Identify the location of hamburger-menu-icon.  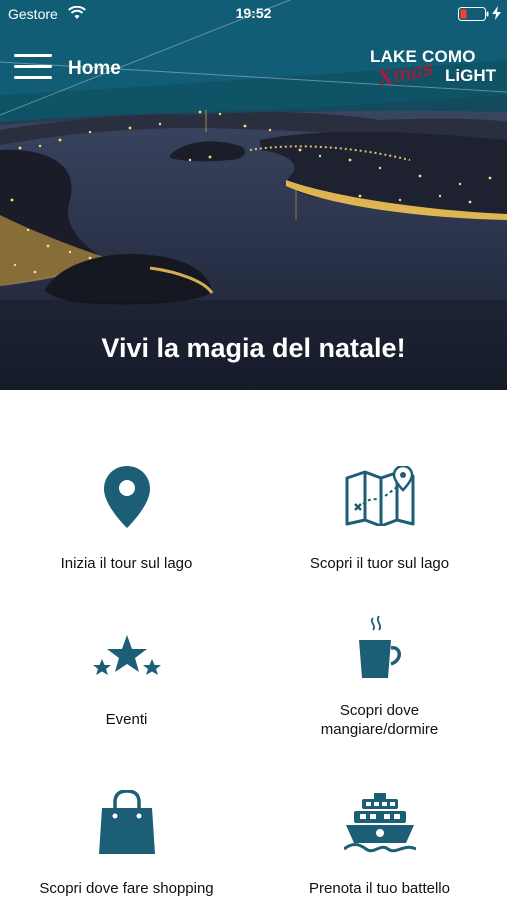
(34, 69).